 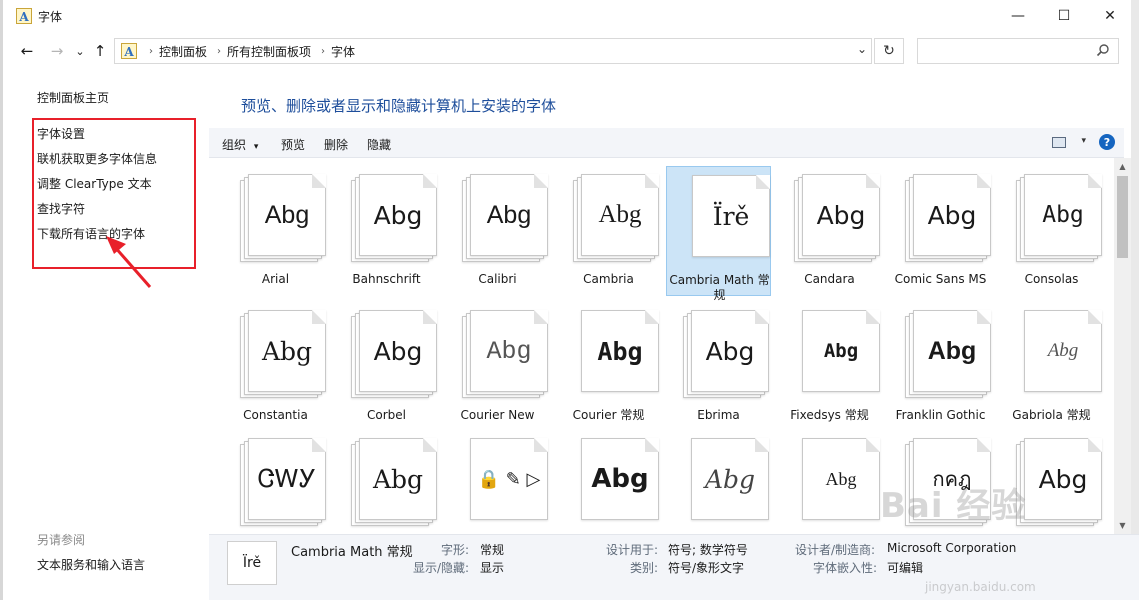 I want to click on font-tile: Abg Arial, so click(x=275, y=231).